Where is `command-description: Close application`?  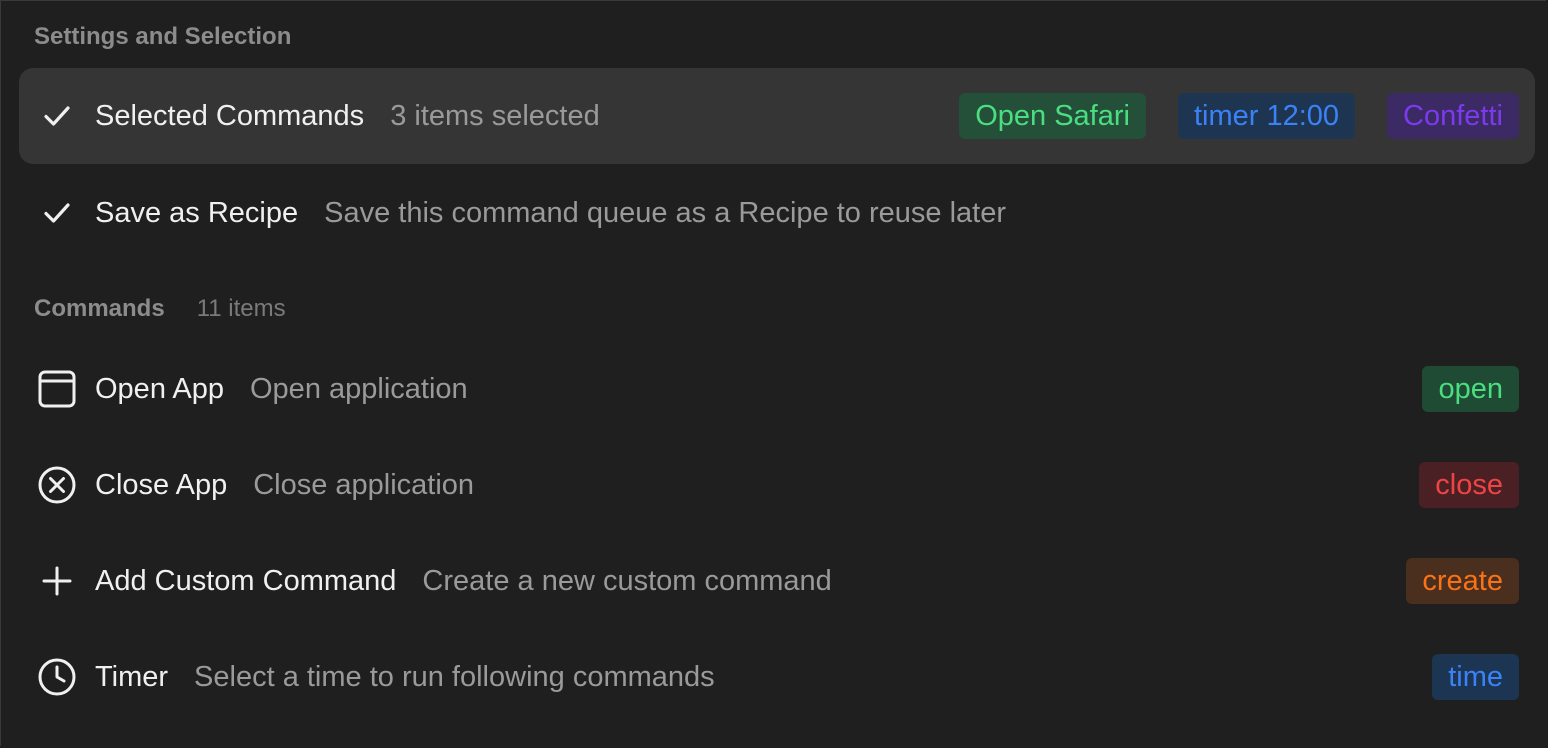
command-description: Close application is located at coordinates (364, 484).